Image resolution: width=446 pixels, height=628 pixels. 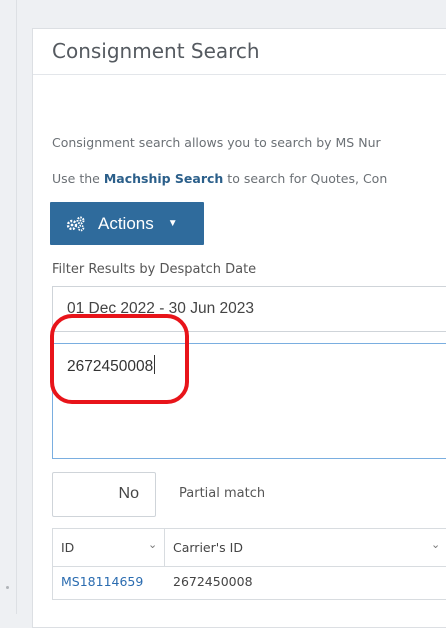 I want to click on cell-carrier-id: 2672450008, so click(x=305, y=583).